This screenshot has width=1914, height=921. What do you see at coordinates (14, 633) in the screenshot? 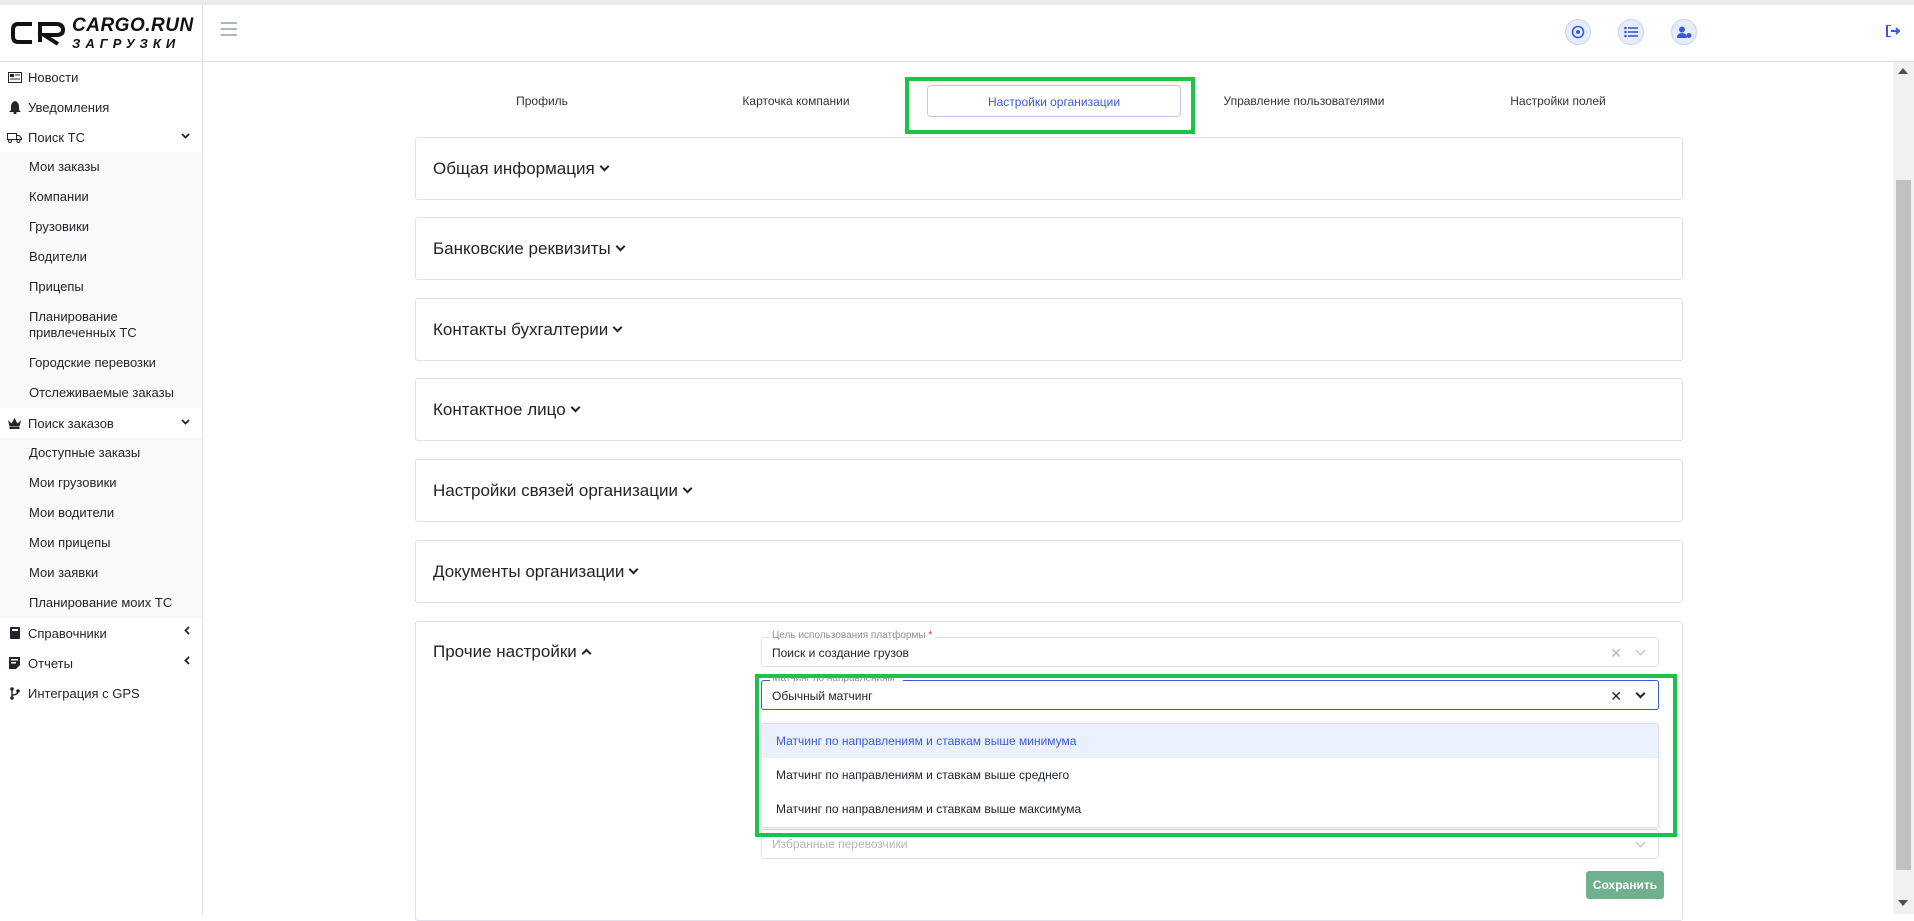
I see `book-icon` at bounding box center [14, 633].